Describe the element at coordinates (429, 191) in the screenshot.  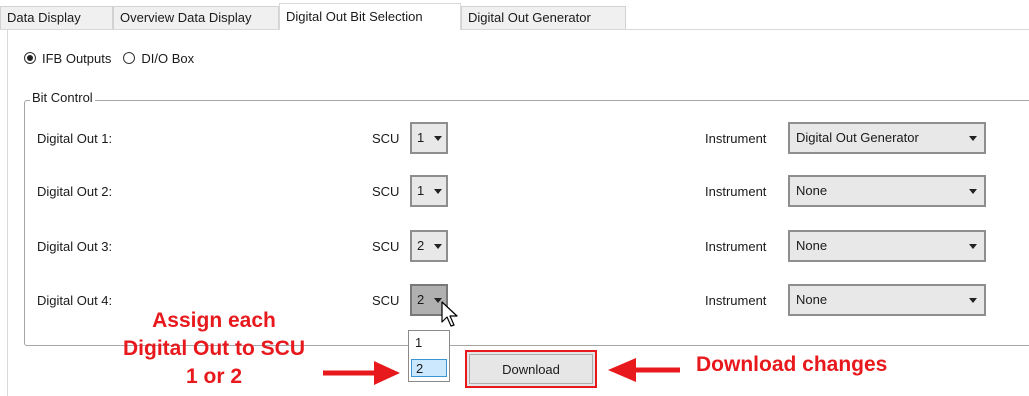
I see `digital-out-2-scu-select: 1` at that location.